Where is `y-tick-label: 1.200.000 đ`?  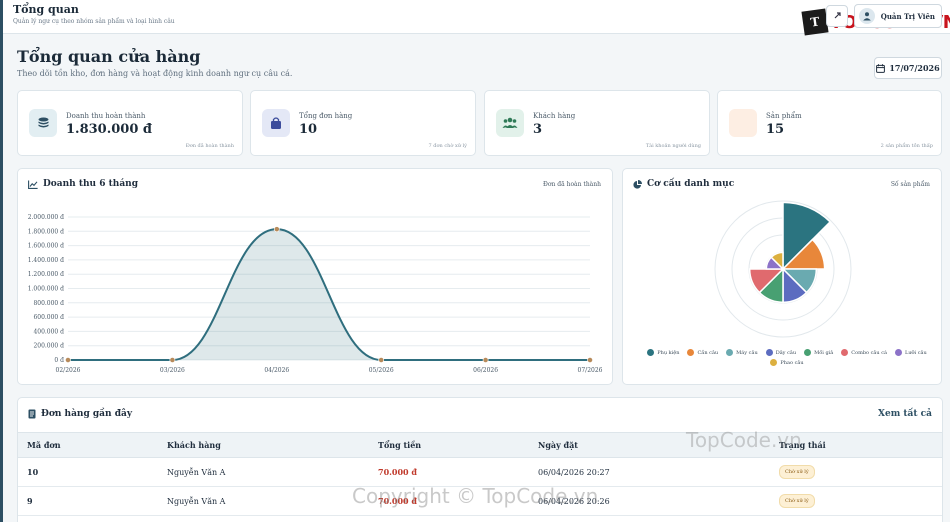
y-tick-label: 1.200.000 đ is located at coordinates (46, 274).